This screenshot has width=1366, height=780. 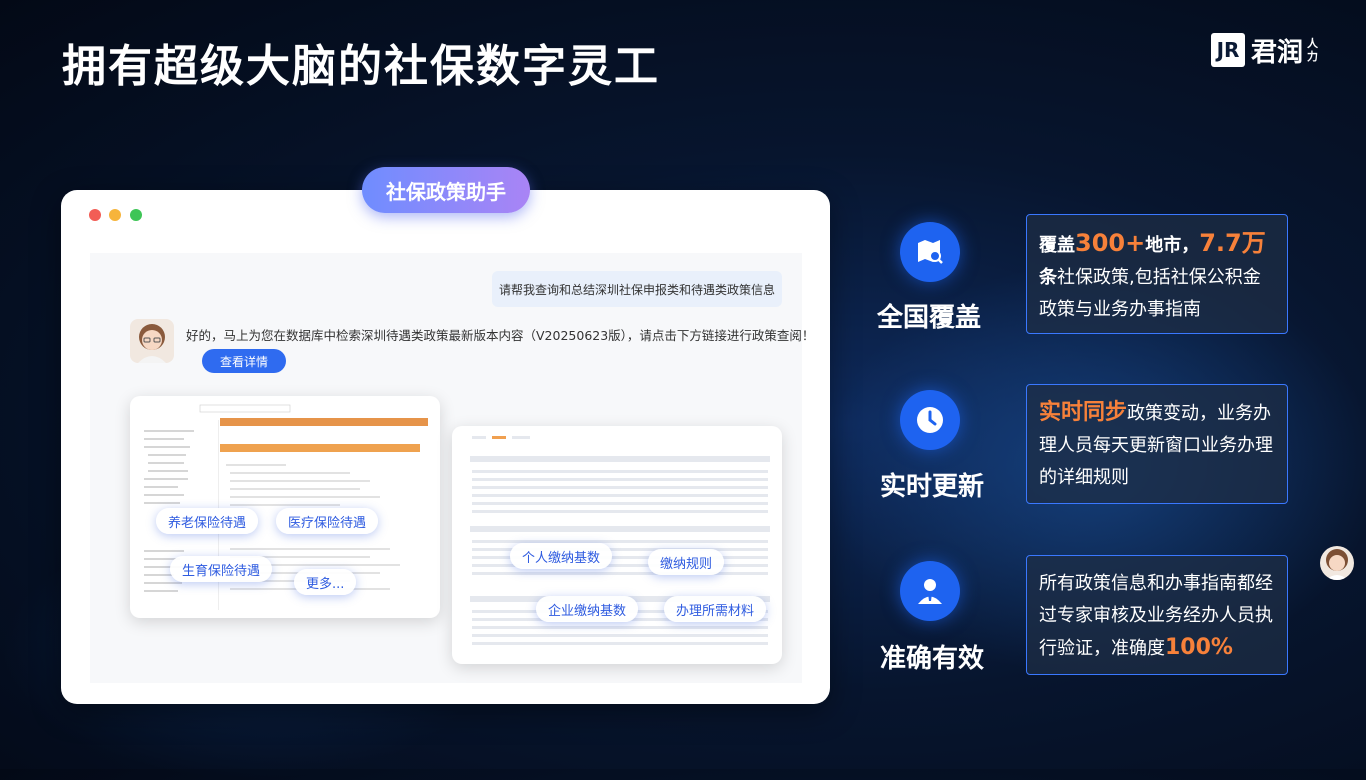 I want to click on floating-assistant-avatar, so click(x=1337, y=563).